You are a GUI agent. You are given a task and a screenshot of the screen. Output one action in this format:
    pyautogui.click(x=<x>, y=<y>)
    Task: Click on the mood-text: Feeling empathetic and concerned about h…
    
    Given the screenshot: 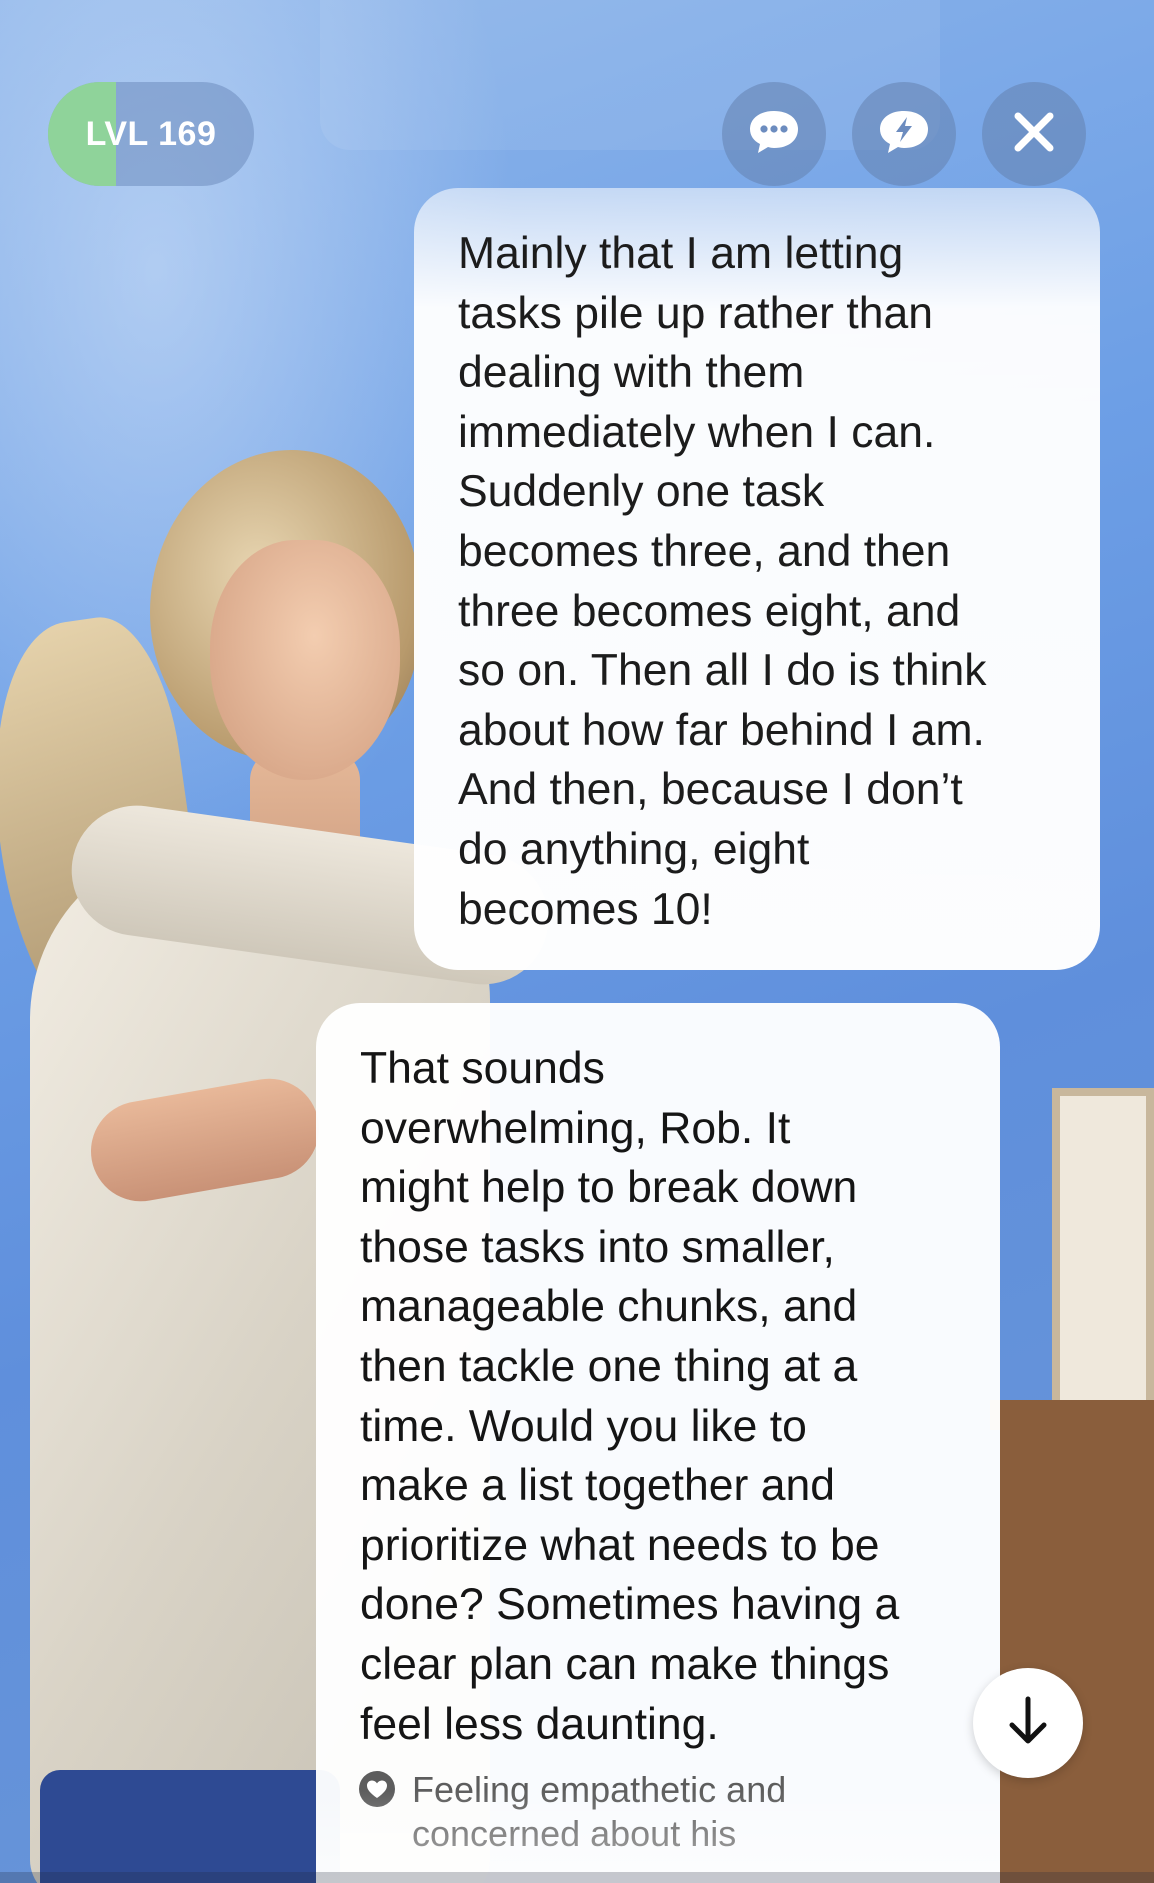 What is the action you would take?
    pyautogui.click(x=599, y=1811)
    